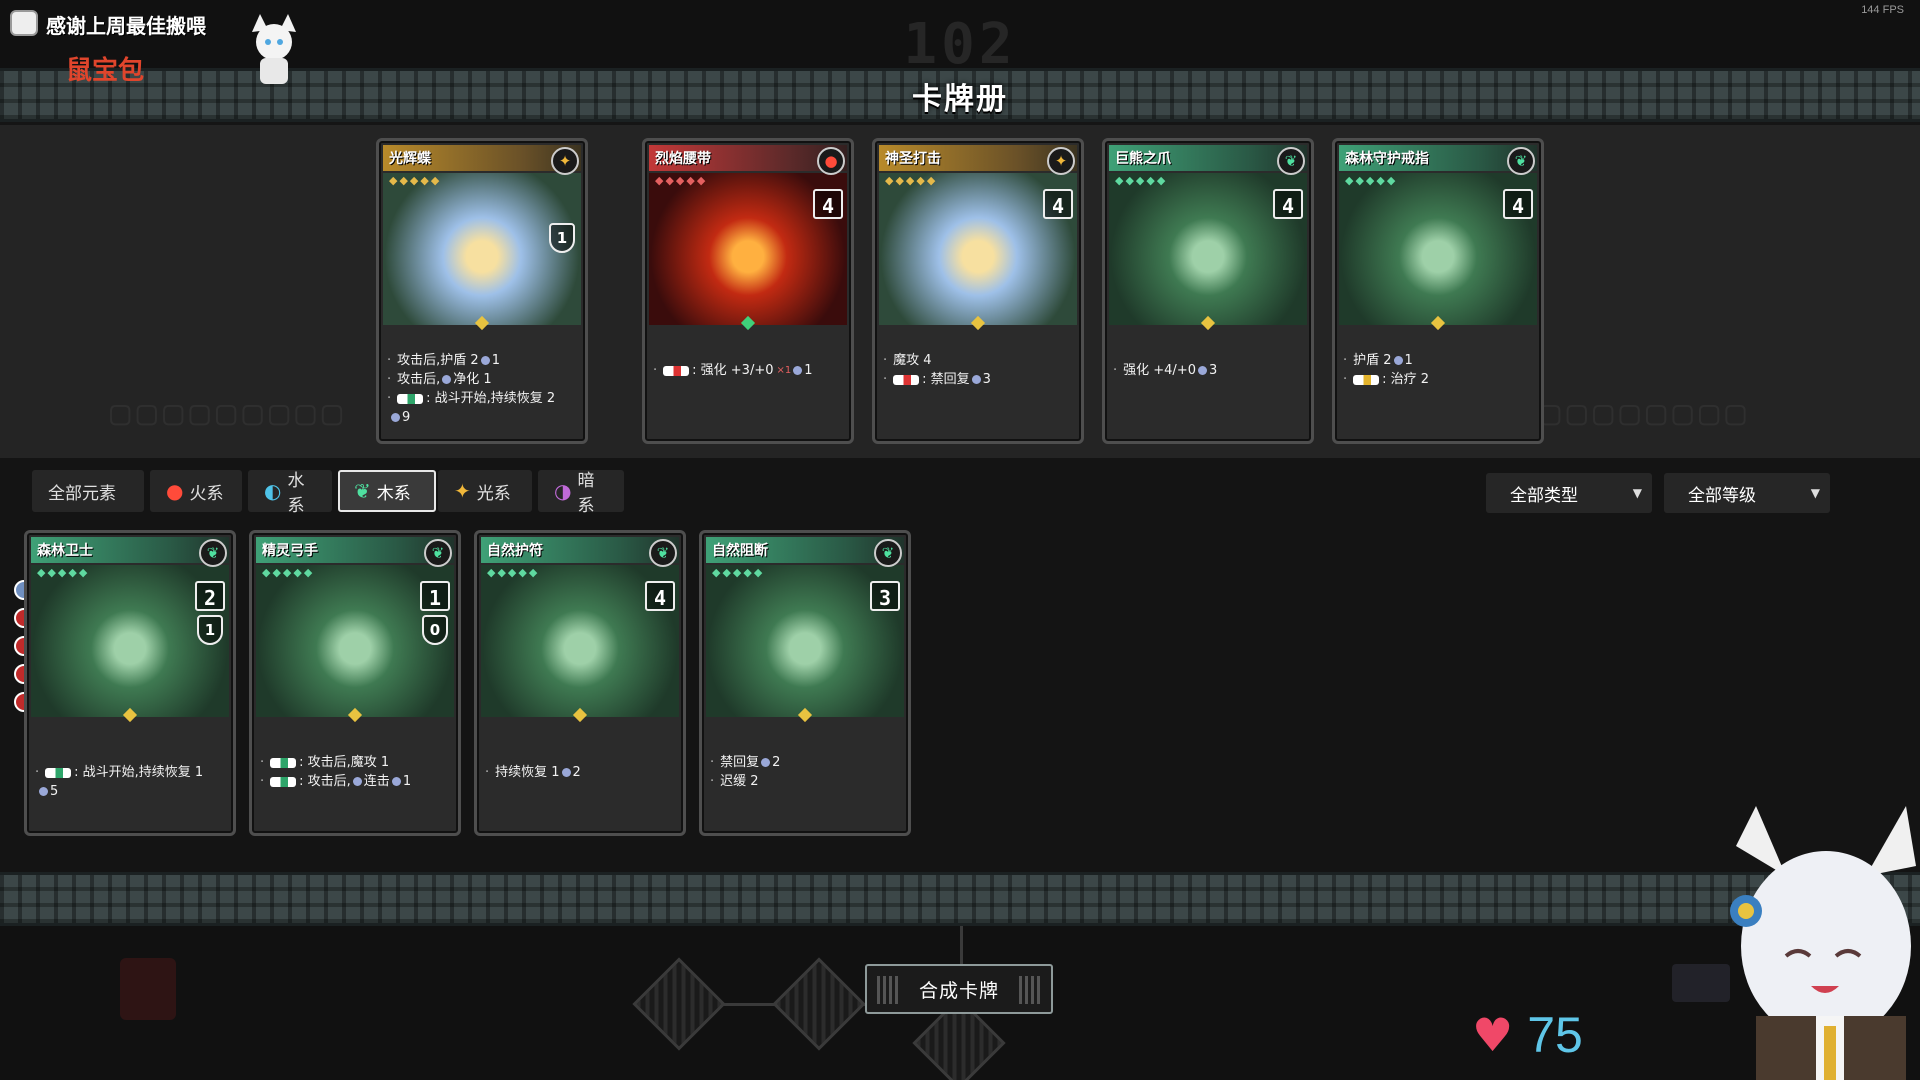 This screenshot has height=1080, width=1920. I want to click on hp-display: ♥ 75, so click(1527, 1035).